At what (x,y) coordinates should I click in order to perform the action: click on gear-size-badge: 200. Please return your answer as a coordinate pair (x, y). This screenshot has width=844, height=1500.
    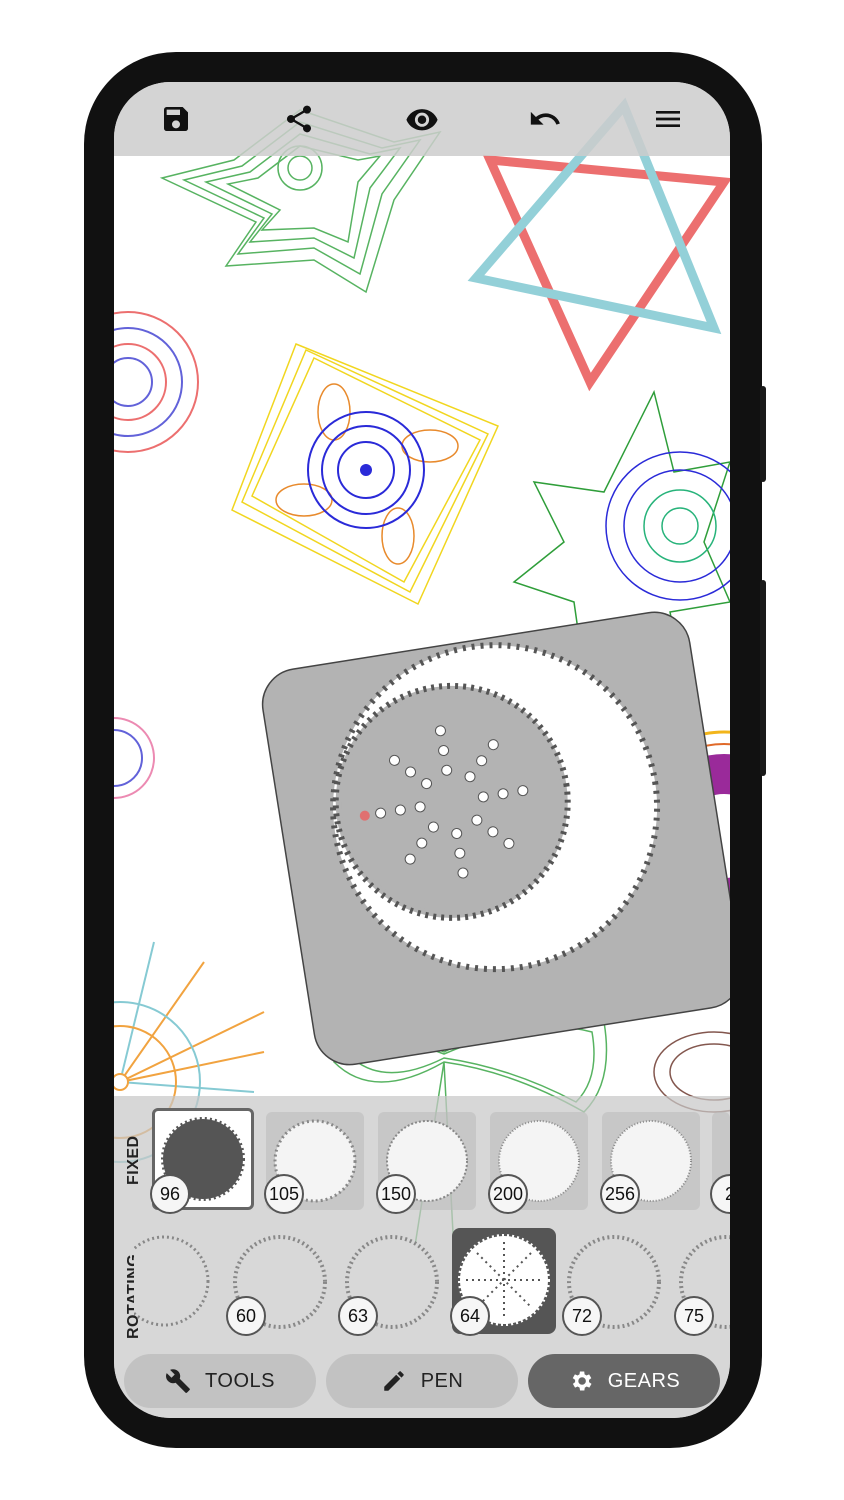
    Looking at the image, I should click on (508, 1194).